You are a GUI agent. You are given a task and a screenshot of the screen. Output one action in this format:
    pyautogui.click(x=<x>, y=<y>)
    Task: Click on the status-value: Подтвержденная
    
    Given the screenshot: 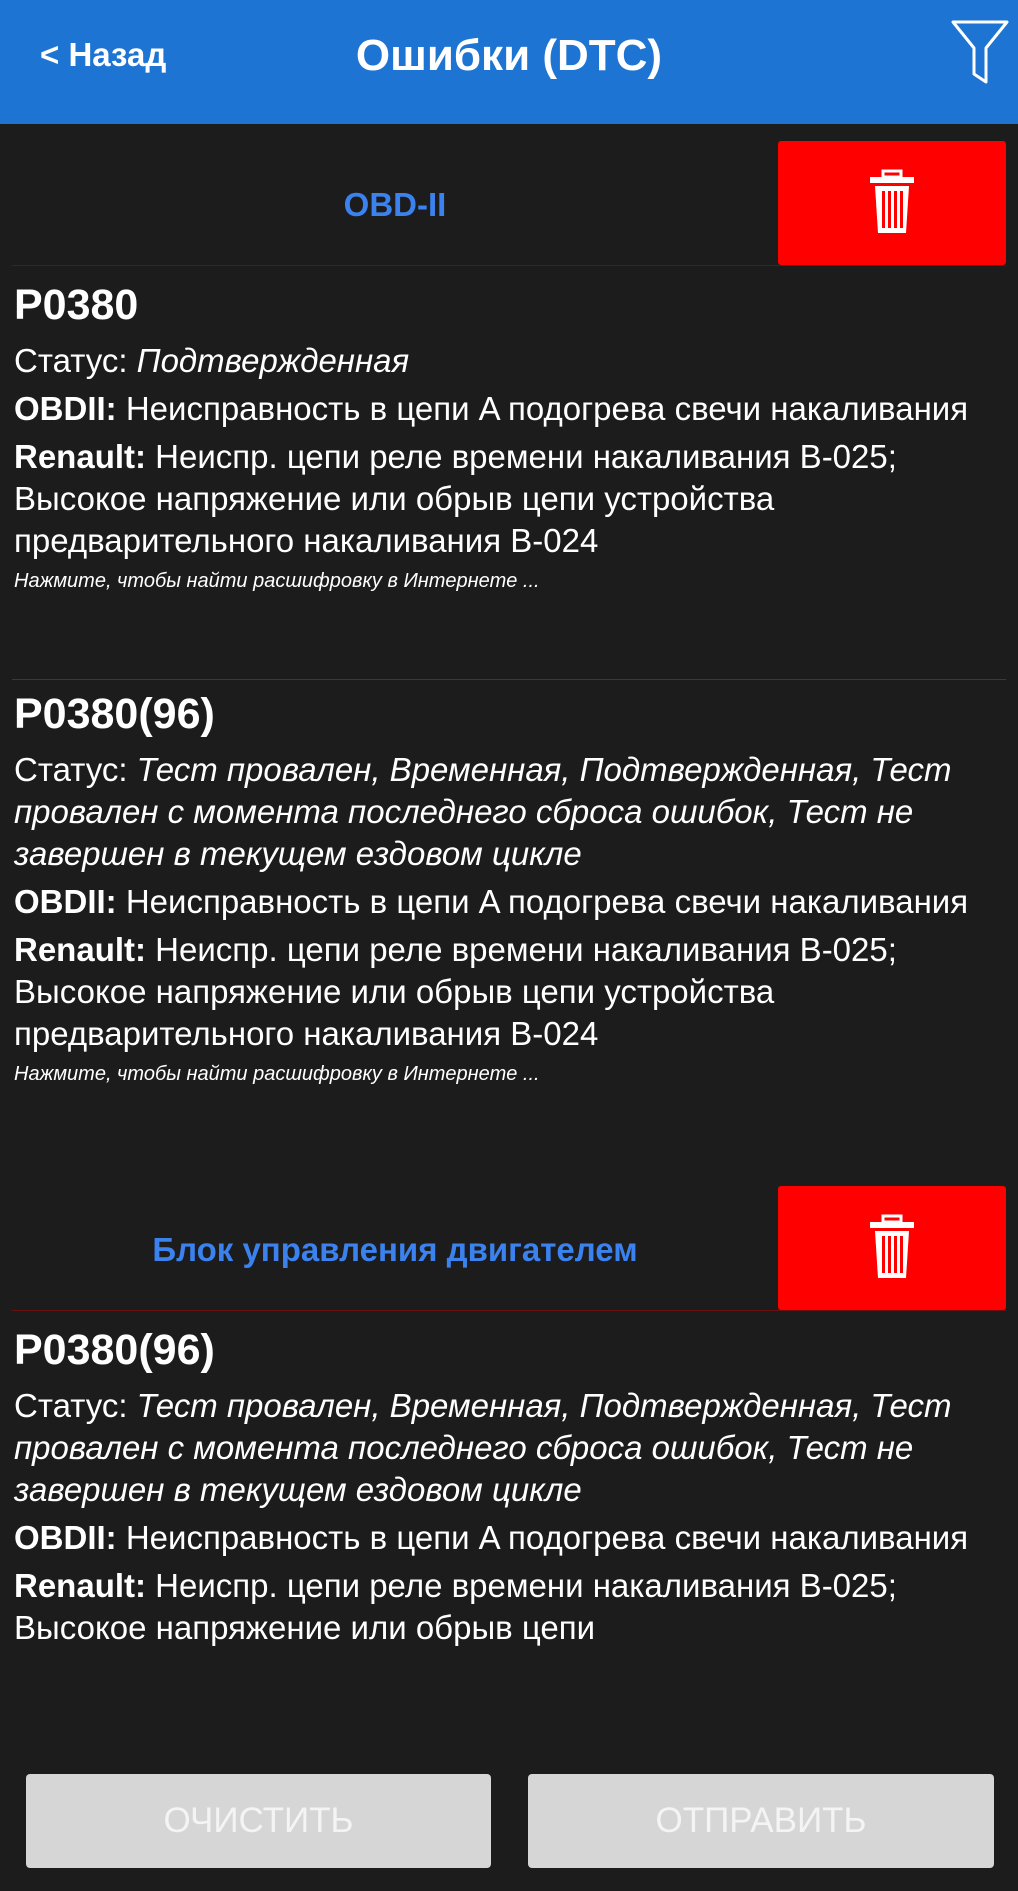 What is the action you would take?
    pyautogui.click(x=273, y=360)
    